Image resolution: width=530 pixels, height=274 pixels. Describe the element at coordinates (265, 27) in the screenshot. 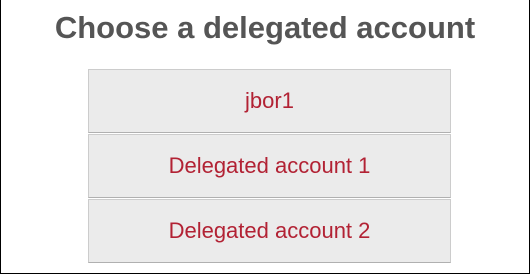

I see `dialog-title: Choose a delegated account` at that location.